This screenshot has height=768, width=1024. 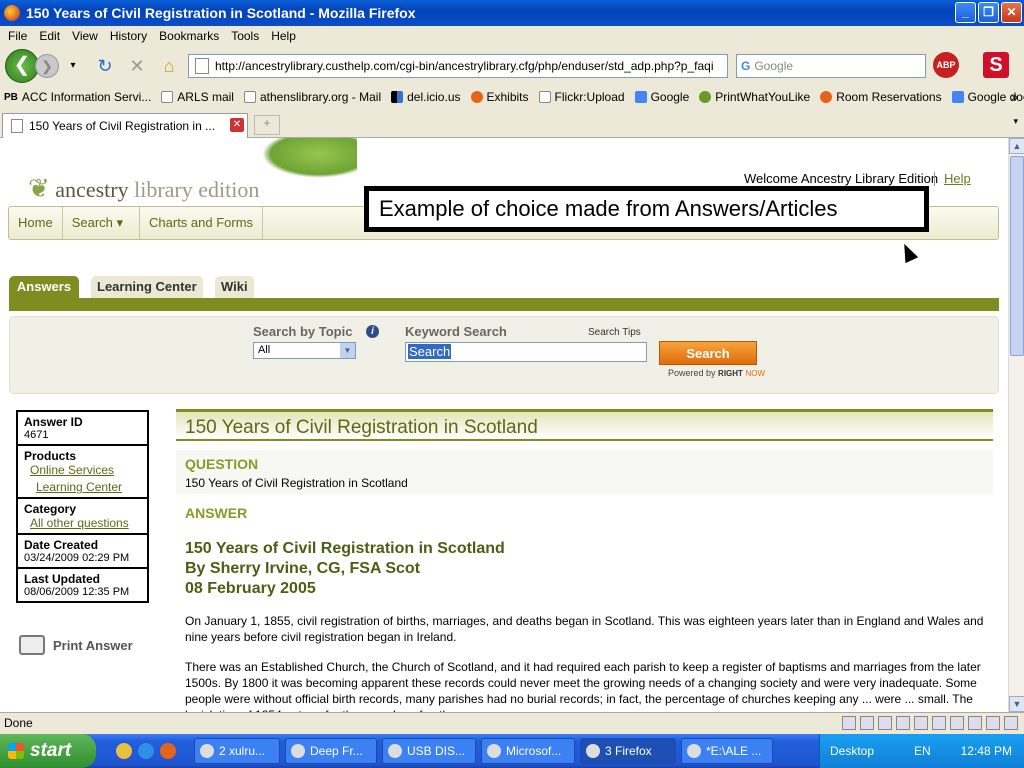 I want to click on browser-tab: 150 Years of Civil Registration in ... ✕, so click(x=125, y=125).